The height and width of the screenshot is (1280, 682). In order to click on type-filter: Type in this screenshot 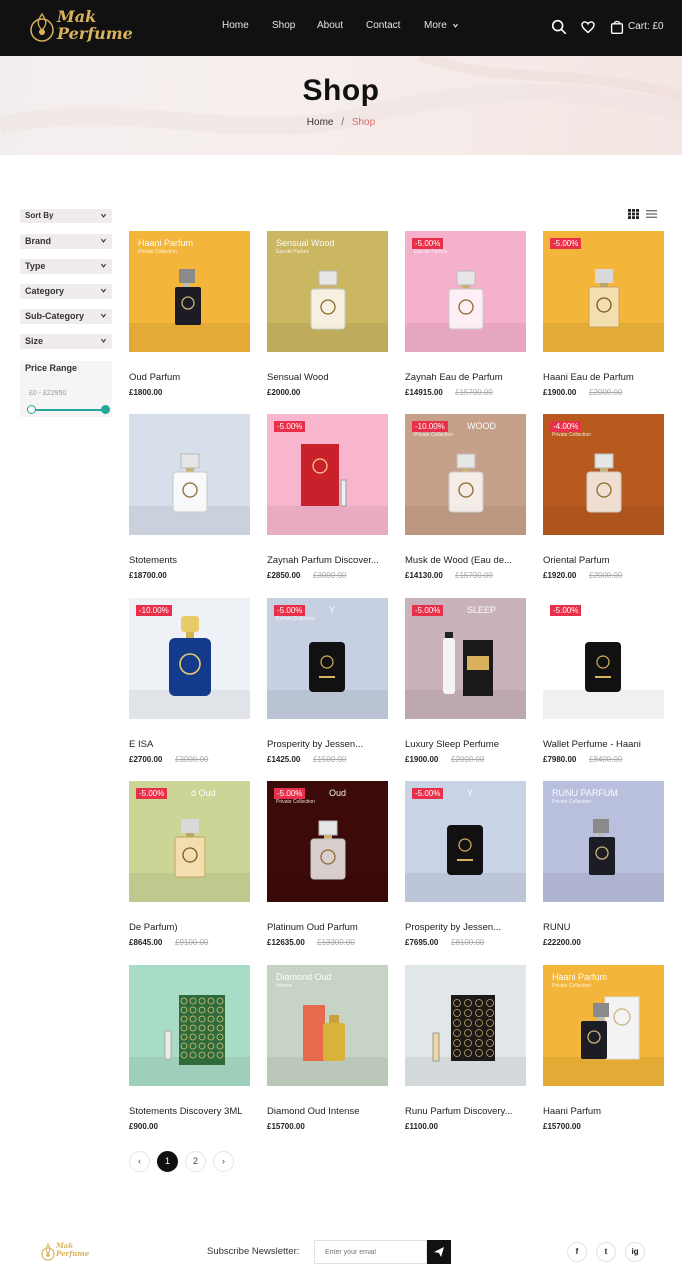, I will do `click(66, 266)`.